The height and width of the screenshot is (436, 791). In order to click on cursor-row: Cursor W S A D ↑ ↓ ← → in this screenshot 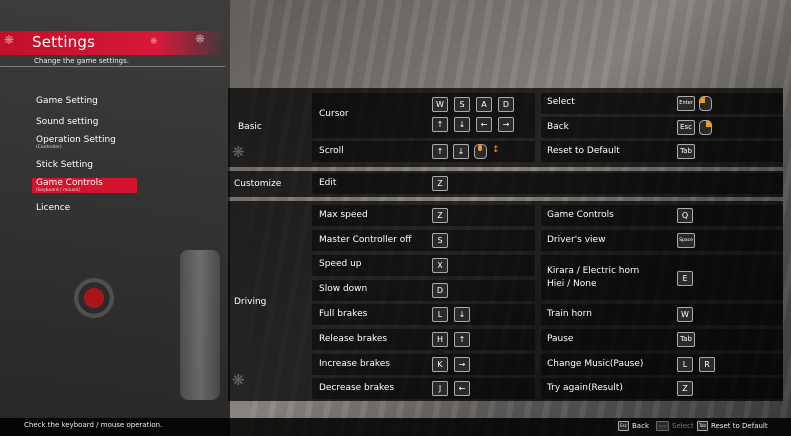, I will do `click(423, 115)`.